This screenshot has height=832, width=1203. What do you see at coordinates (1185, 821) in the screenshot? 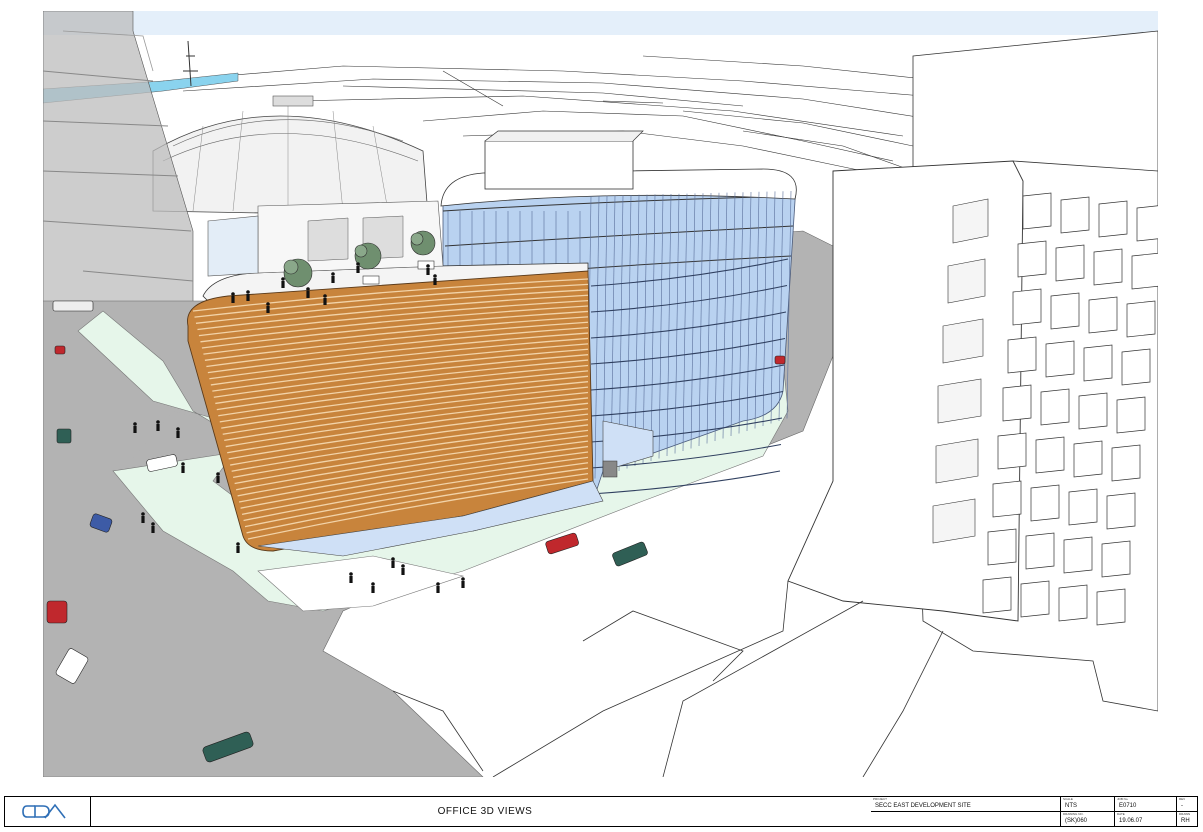
I see `drawn-value: RH` at bounding box center [1185, 821].